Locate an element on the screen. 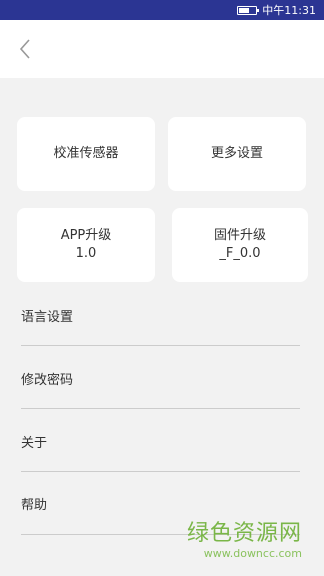  status-time: 中午11:31 is located at coordinates (289, 10).